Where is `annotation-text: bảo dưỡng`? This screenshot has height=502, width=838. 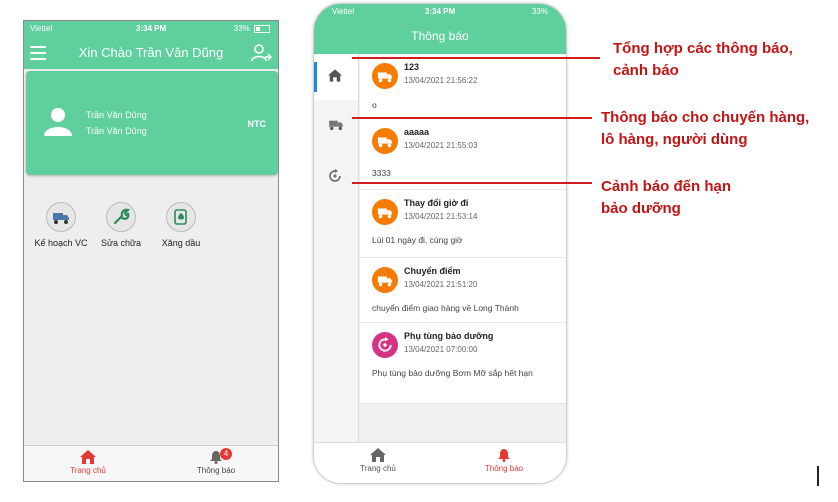
annotation-text: bảo dưỡng is located at coordinates (641, 208).